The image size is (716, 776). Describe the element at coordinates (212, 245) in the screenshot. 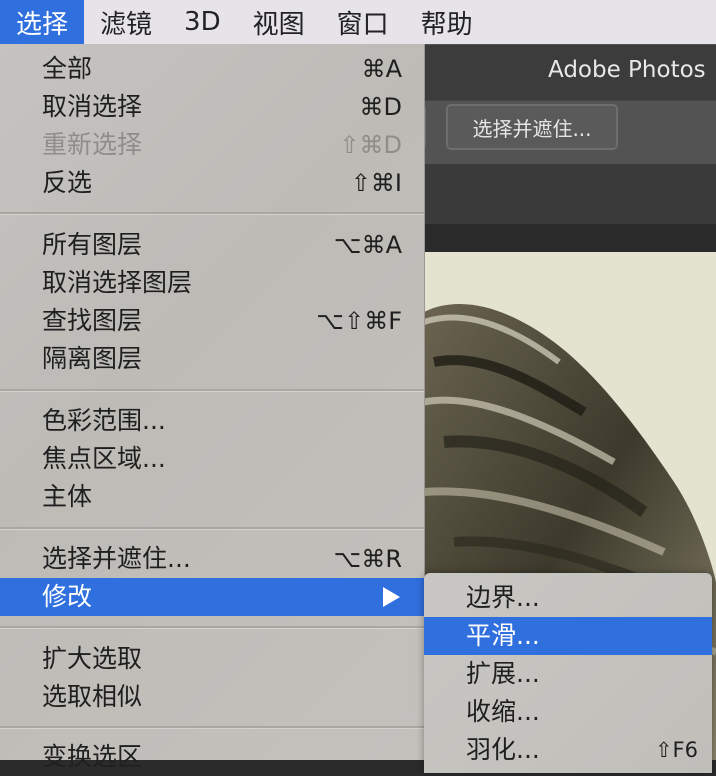

I see `menu-item-all-layers: 所有图层 ⌥⌘A` at that location.